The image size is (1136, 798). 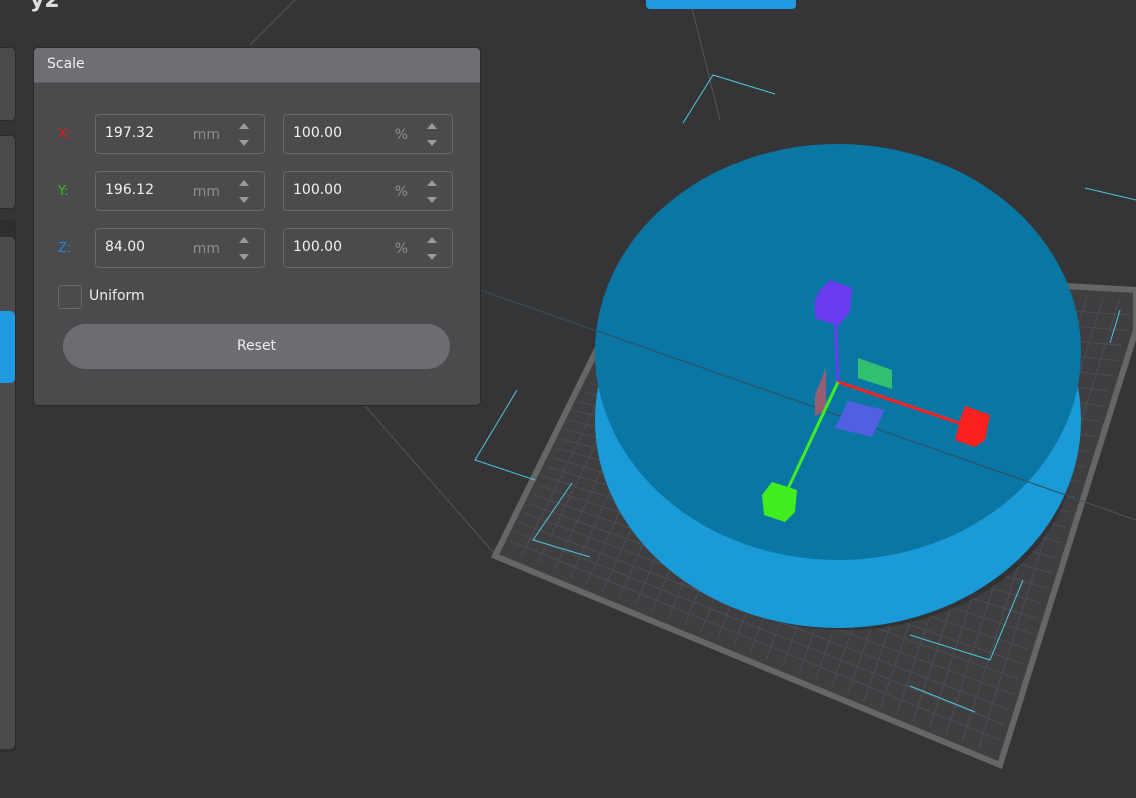 I want to click on size-value: 196.12, so click(x=129, y=190).